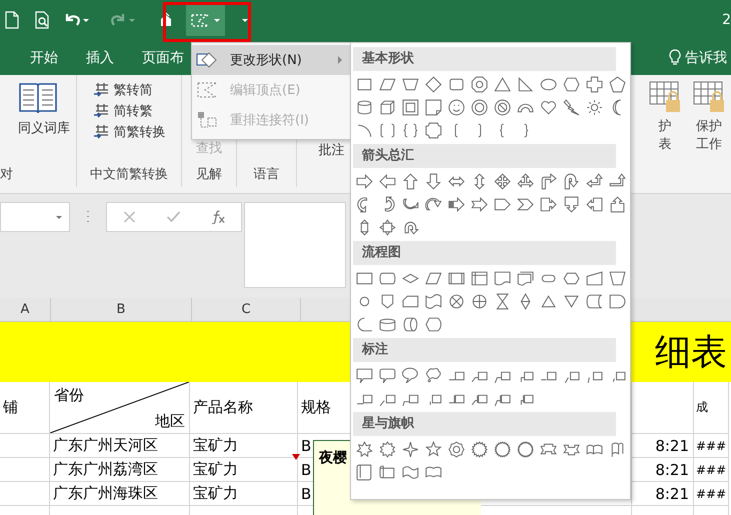 Image resolution: width=731 pixels, height=515 pixels. Describe the element at coordinates (484, 59) in the screenshot. I see `section-header: 基本形状` at that location.